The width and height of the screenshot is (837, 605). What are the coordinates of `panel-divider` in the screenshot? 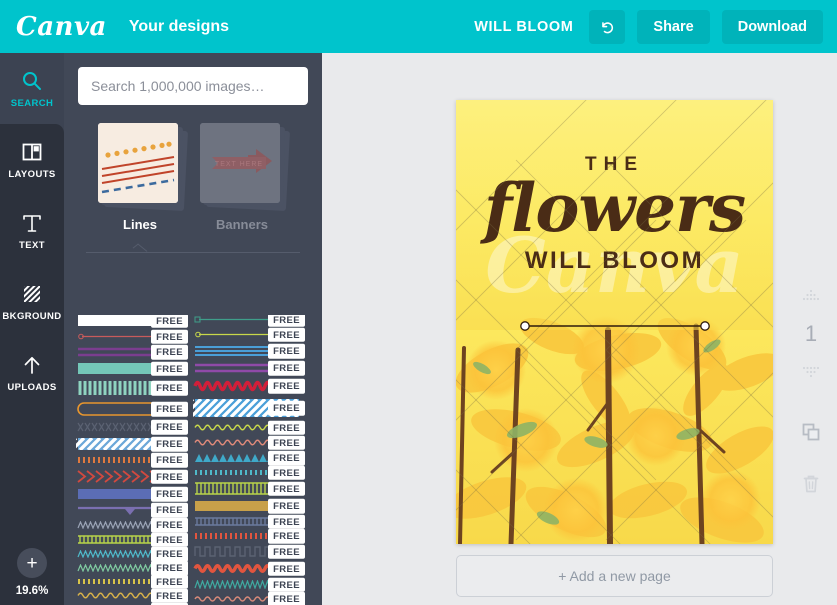 It's located at (193, 249).